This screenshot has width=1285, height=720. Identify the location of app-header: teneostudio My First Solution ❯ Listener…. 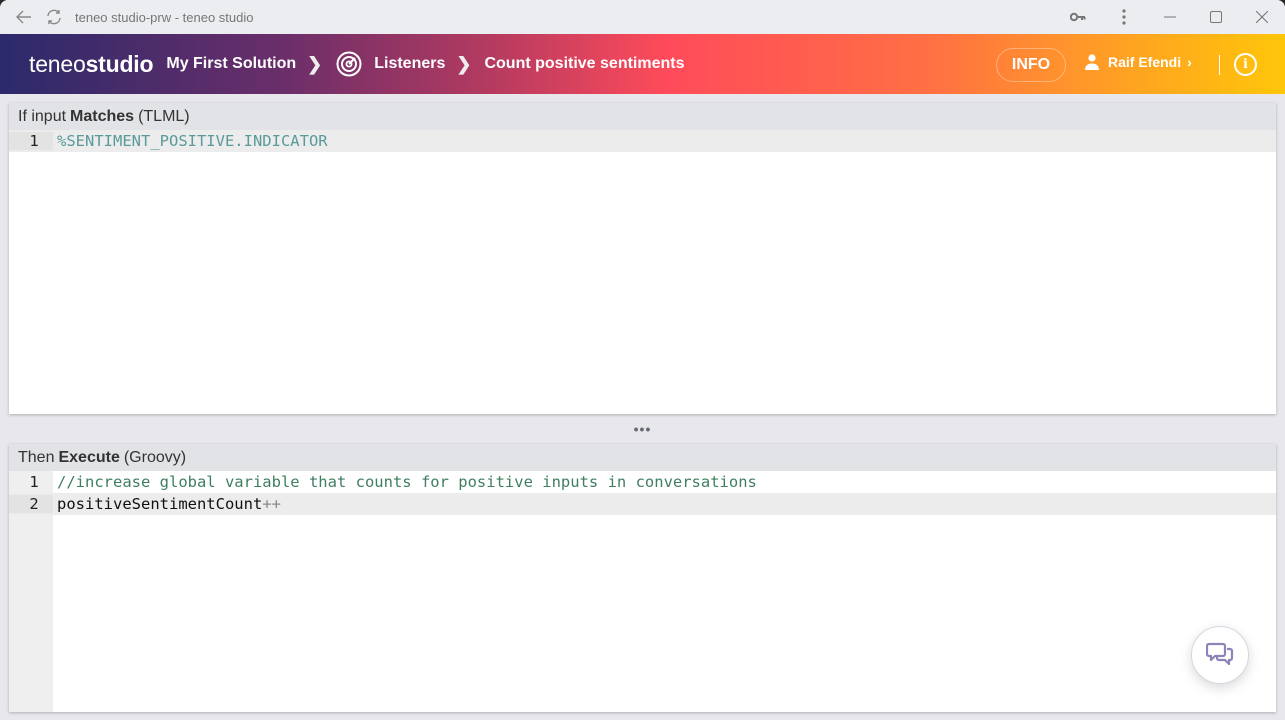
(642, 64).